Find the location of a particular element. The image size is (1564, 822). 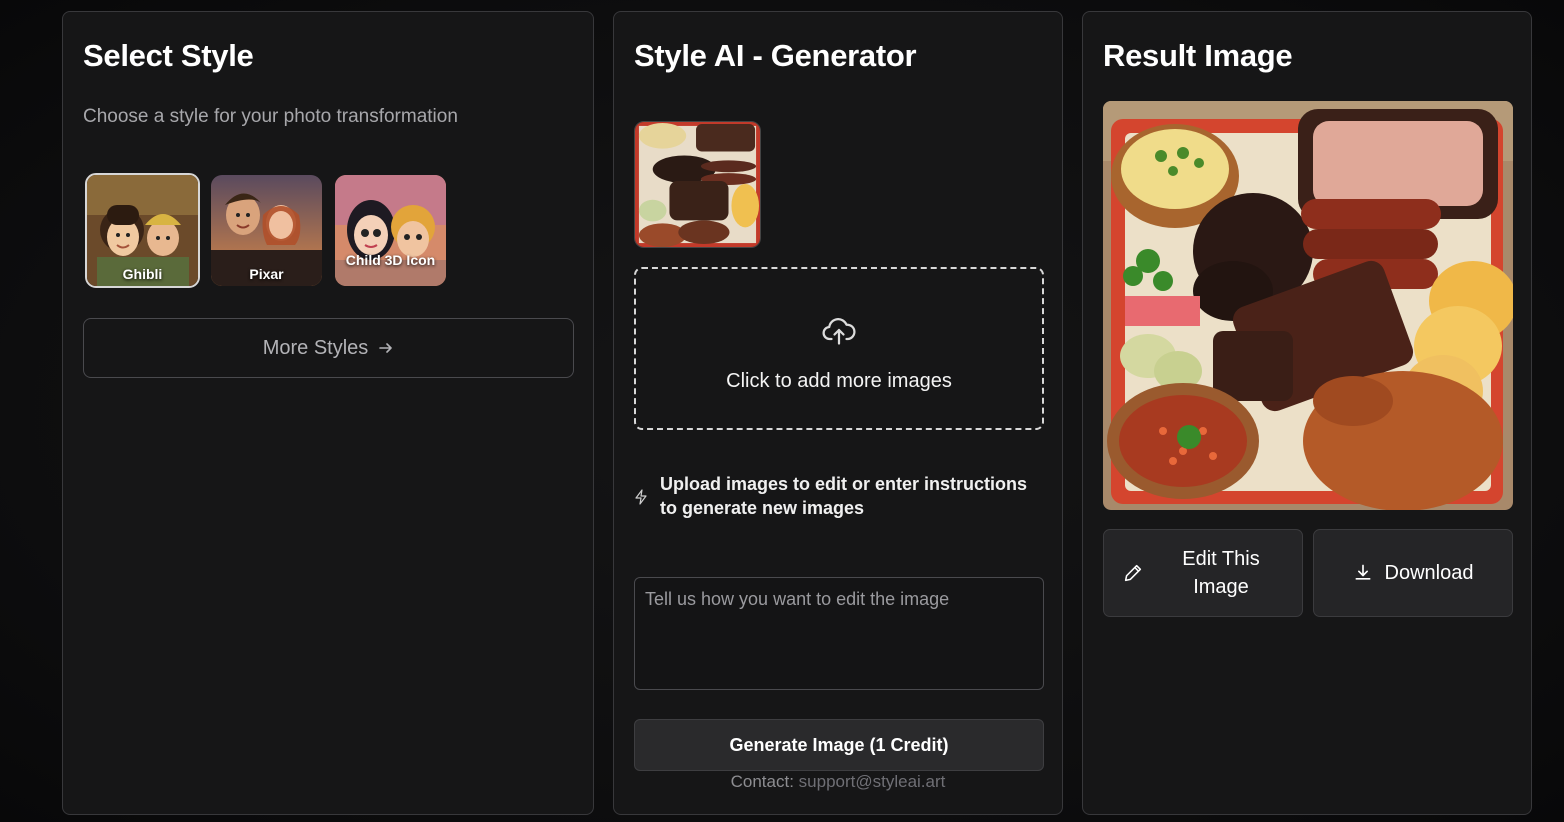

edit-this-image-button: Edit This Image is located at coordinates (1203, 573).